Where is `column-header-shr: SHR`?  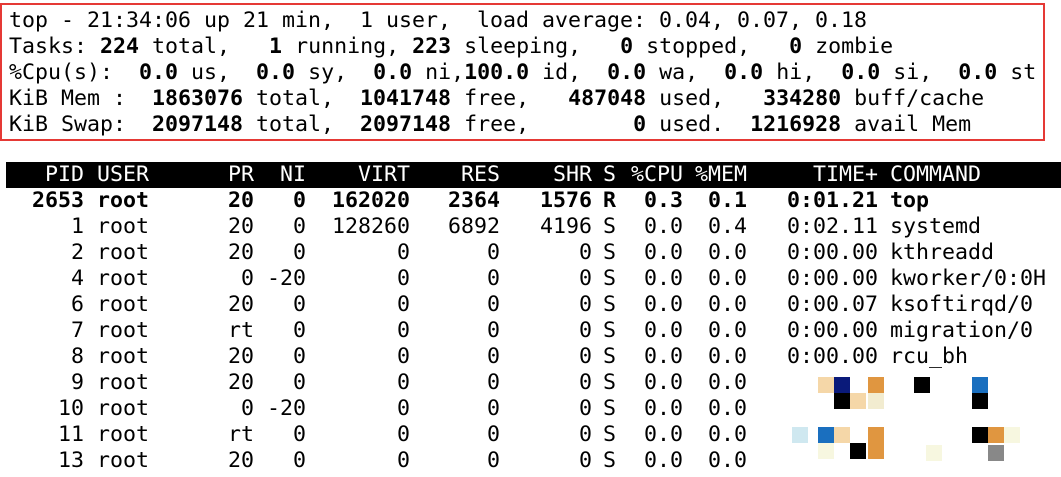 column-header-shr: SHR is located at coordinates (572, 174).